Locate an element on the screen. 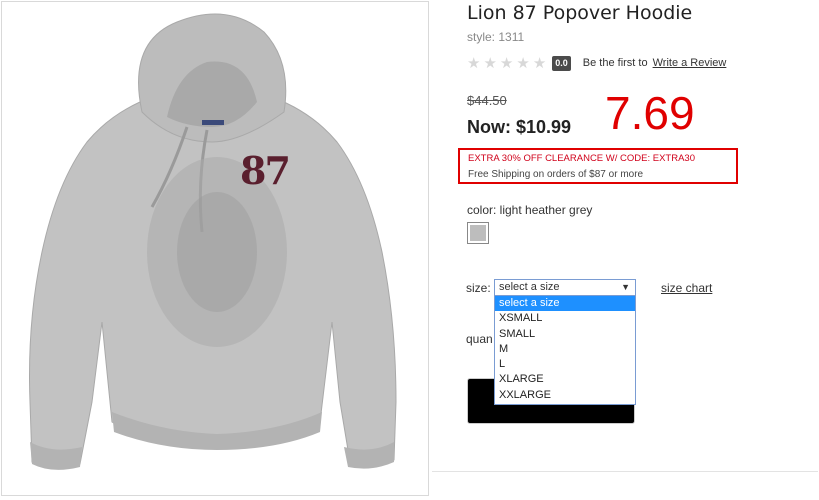 The height and width of the screenshot is (500, 819). size-option-m: M is located at coordinates (565, 349).